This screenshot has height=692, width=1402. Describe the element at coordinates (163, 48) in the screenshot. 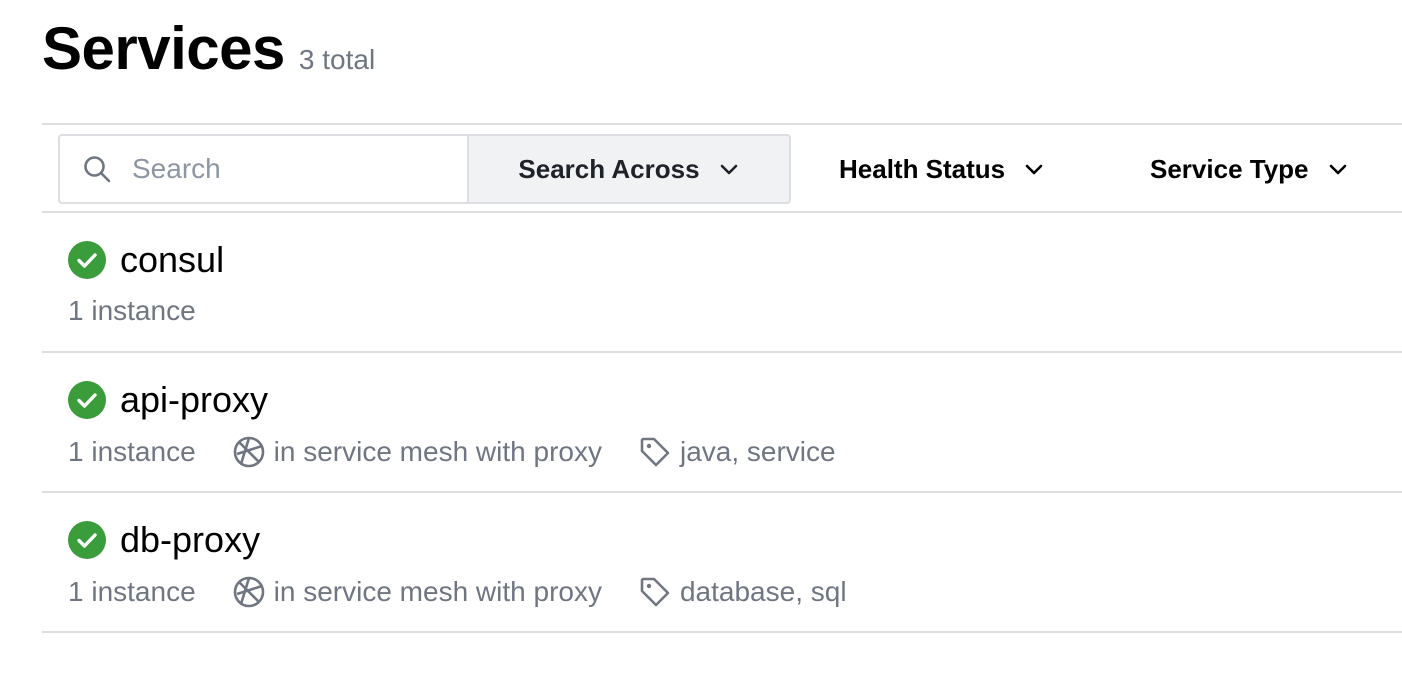

I see `page-title: Services` at that location.